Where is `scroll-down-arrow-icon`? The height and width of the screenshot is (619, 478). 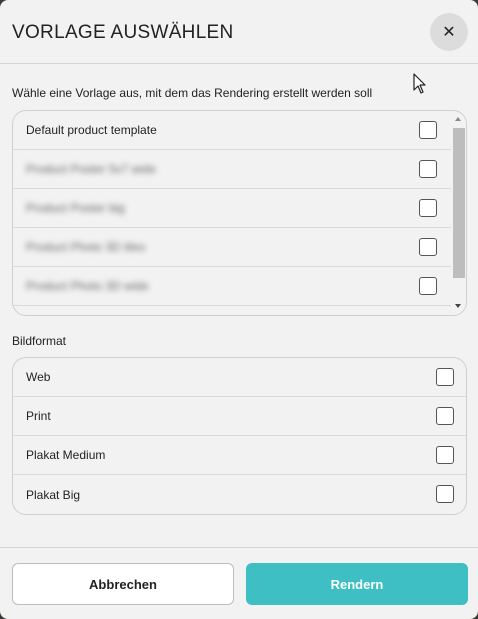
scroll-down-arrow-icon is located at coordinates (458, 306).